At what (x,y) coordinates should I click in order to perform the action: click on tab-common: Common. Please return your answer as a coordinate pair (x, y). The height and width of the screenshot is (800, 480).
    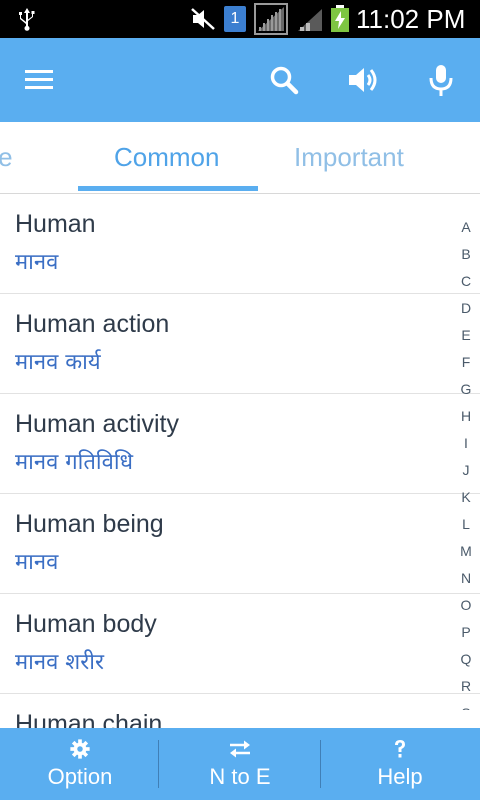
    Looking at the image, I should click on (166, 157).